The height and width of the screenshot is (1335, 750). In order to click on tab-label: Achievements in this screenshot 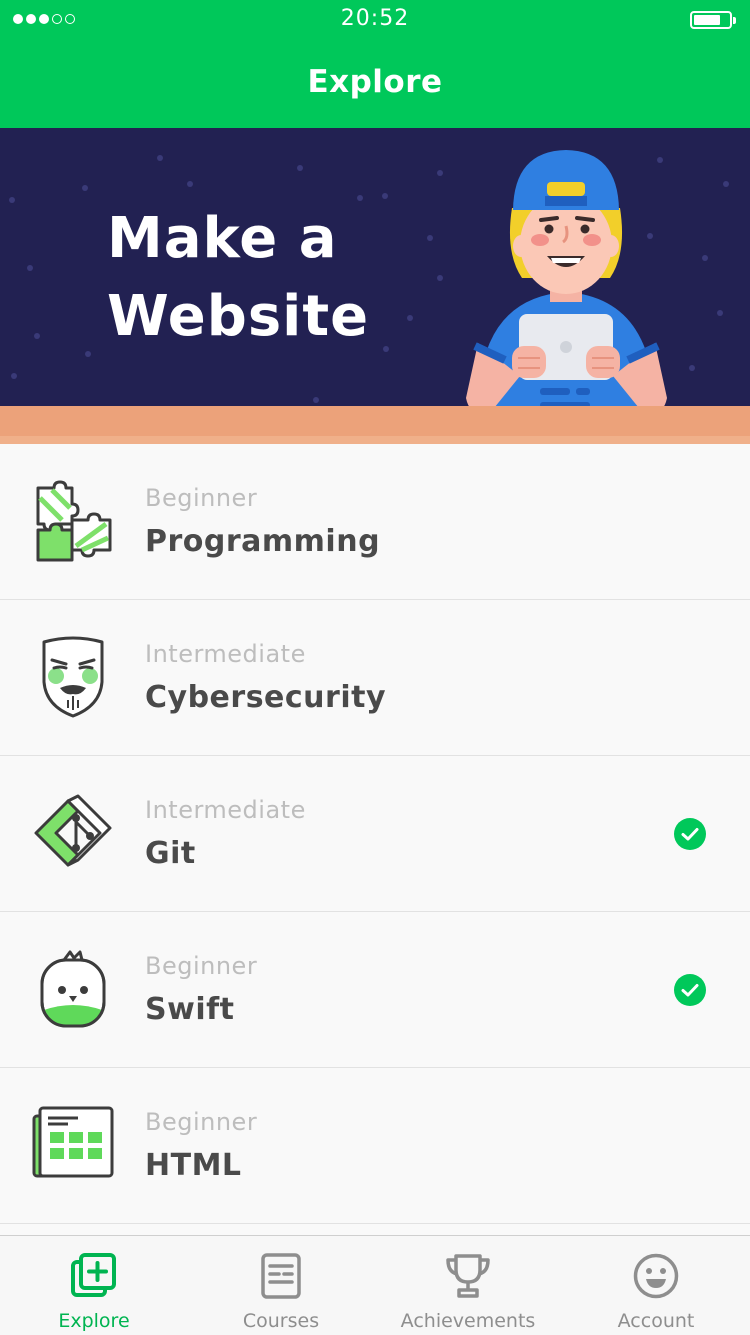, I will do `click(468, 1321)`.